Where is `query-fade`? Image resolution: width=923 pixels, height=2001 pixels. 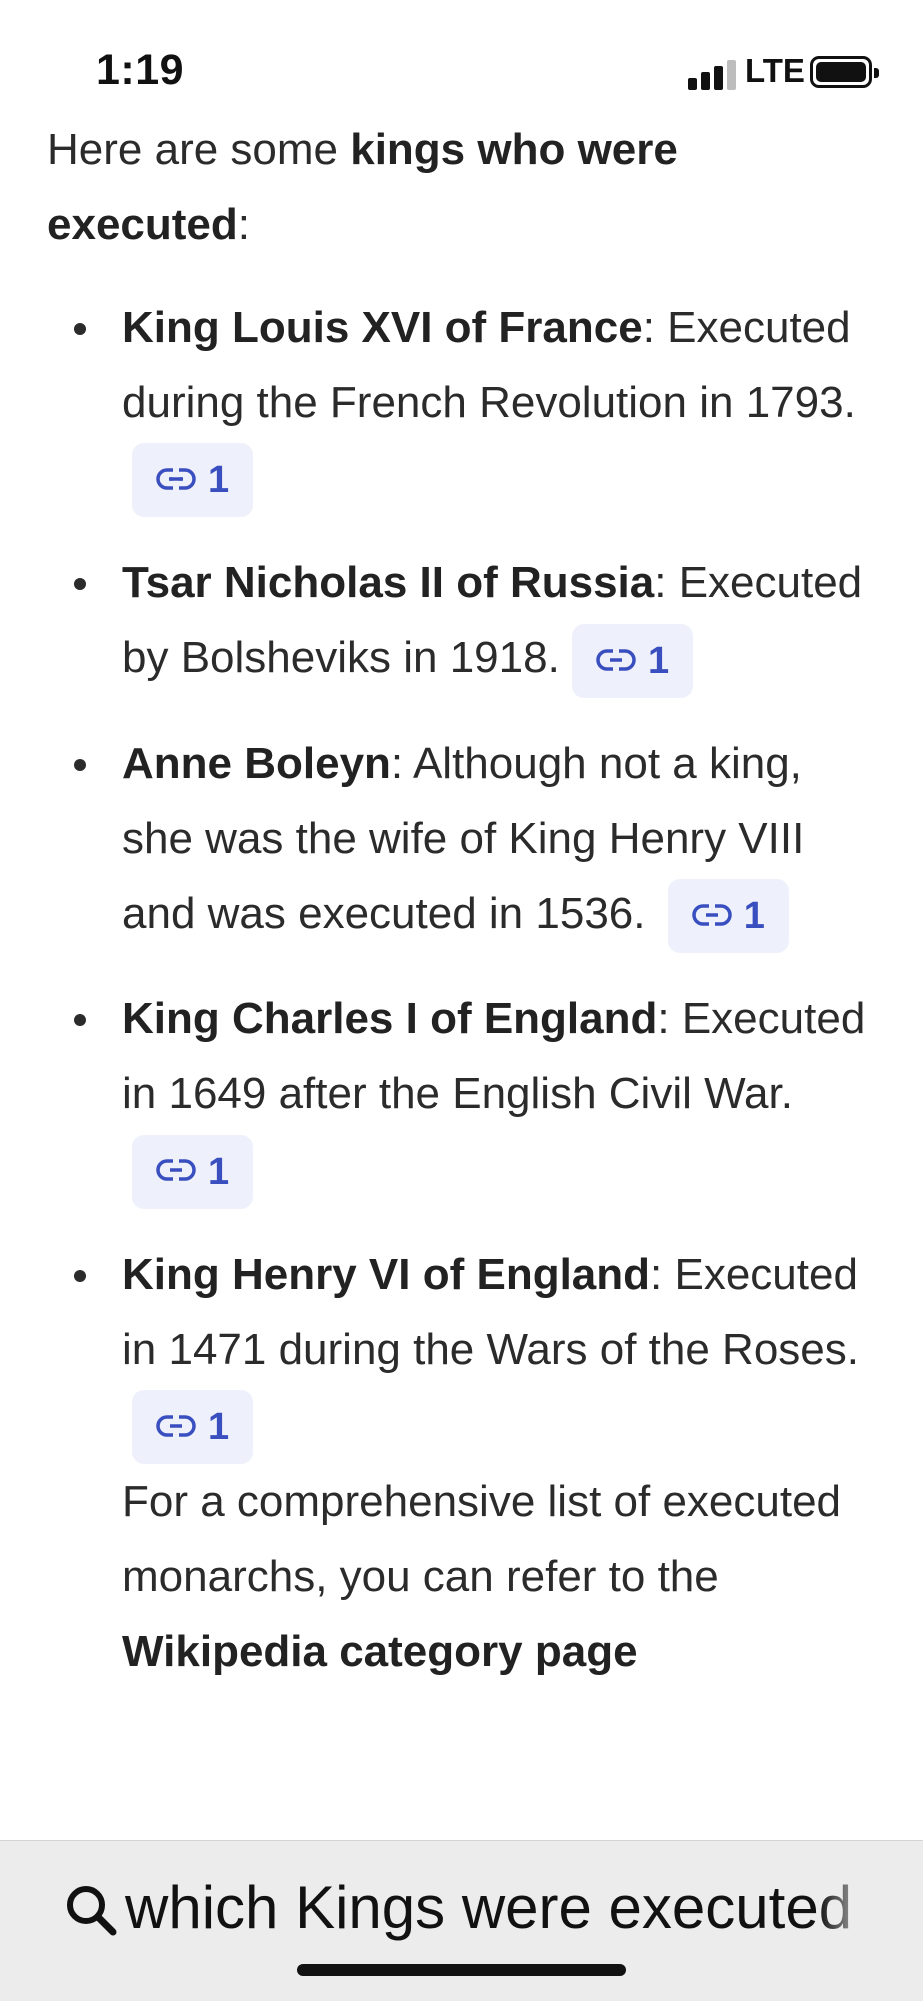 query-fade is located at coordinates (848, 1908).